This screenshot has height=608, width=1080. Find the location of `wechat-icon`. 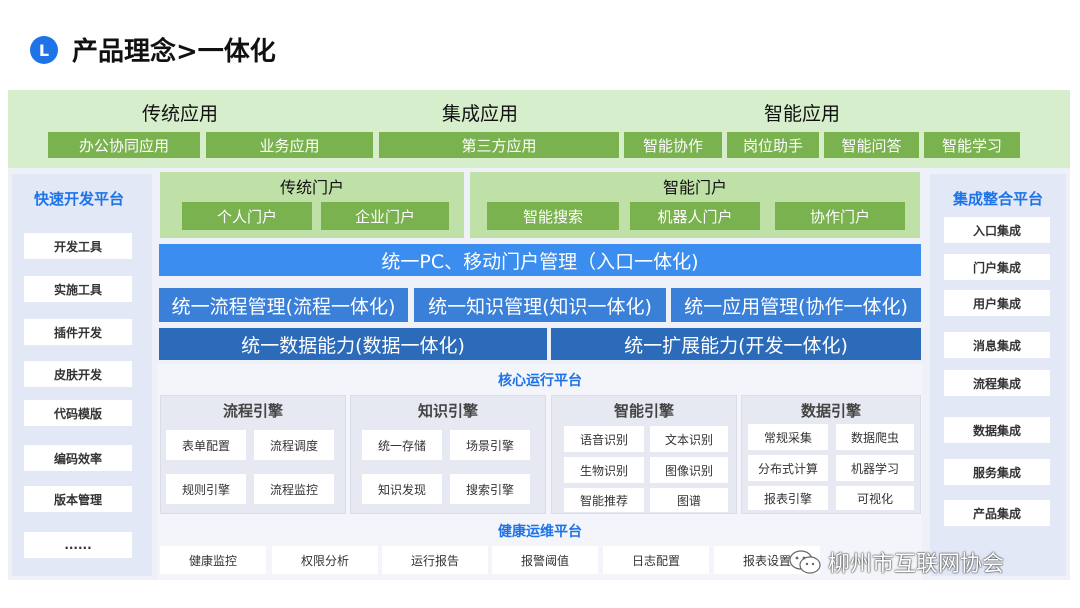

wechat-icon is located at coordinates (805, 562).